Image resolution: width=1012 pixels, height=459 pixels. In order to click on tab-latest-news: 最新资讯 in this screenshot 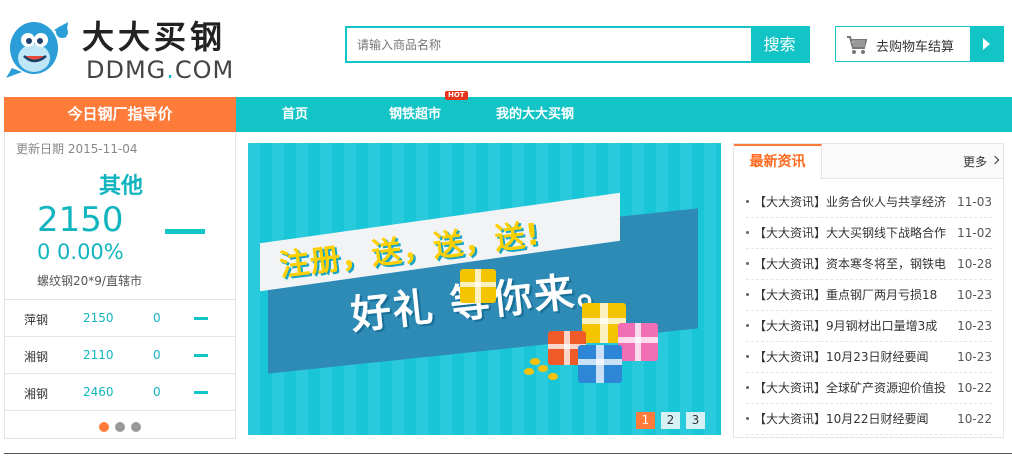, I will do `click(778, 161)`.